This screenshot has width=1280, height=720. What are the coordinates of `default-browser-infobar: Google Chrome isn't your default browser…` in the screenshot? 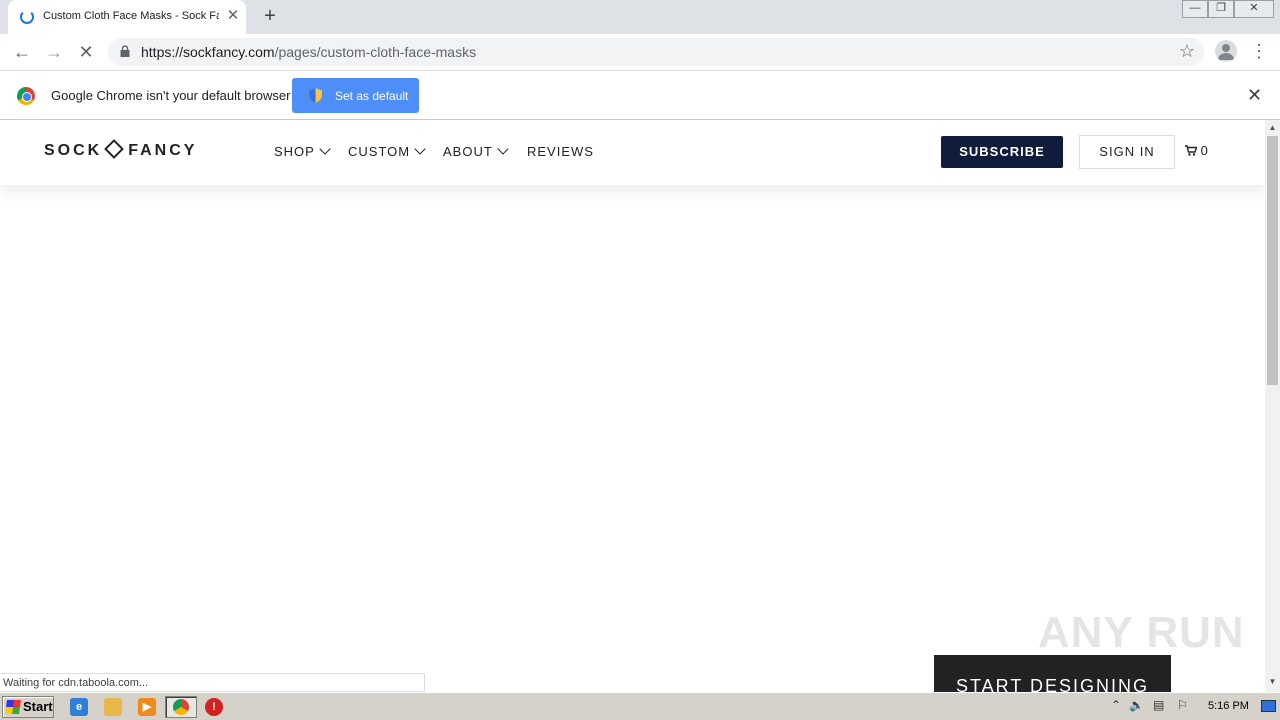 It's located at (640, 95).